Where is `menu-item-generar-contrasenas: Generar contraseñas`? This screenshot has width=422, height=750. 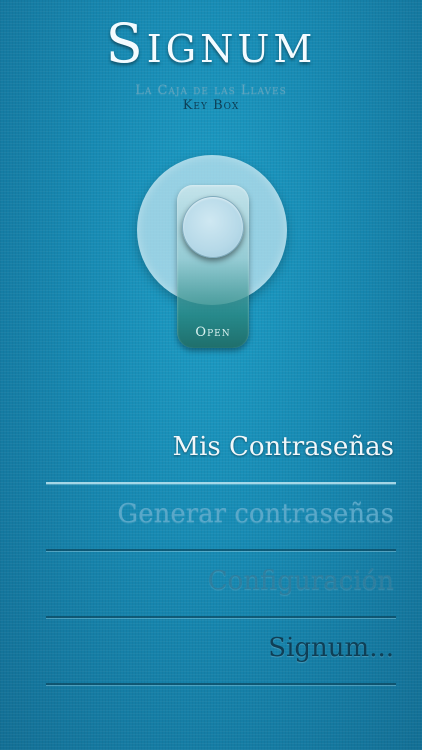 menu-item-generar-contrasenas: Generar contraseñas is located at coordinates (221, 518).